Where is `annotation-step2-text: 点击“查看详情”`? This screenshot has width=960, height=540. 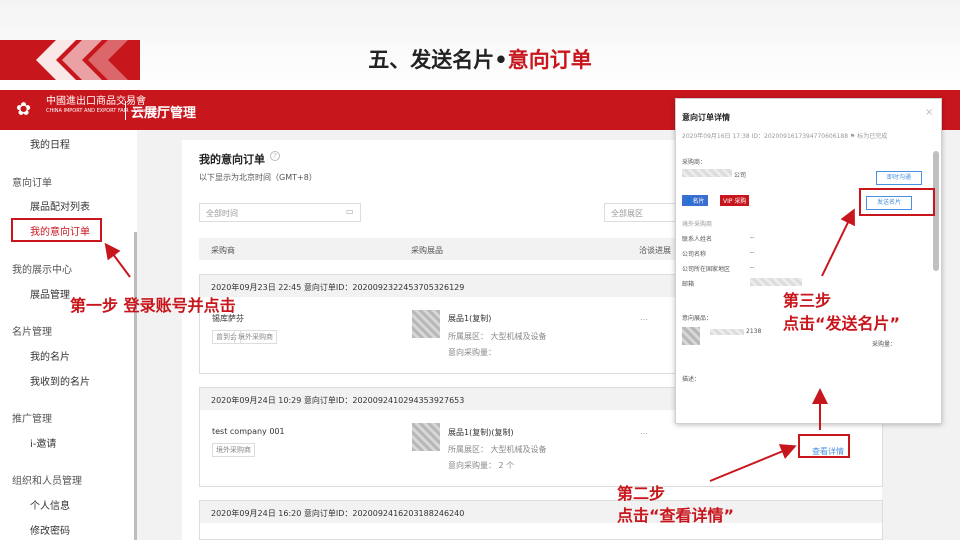 annotation-step2-text: 点击“查看详情” is located at coordinates (676, 515).